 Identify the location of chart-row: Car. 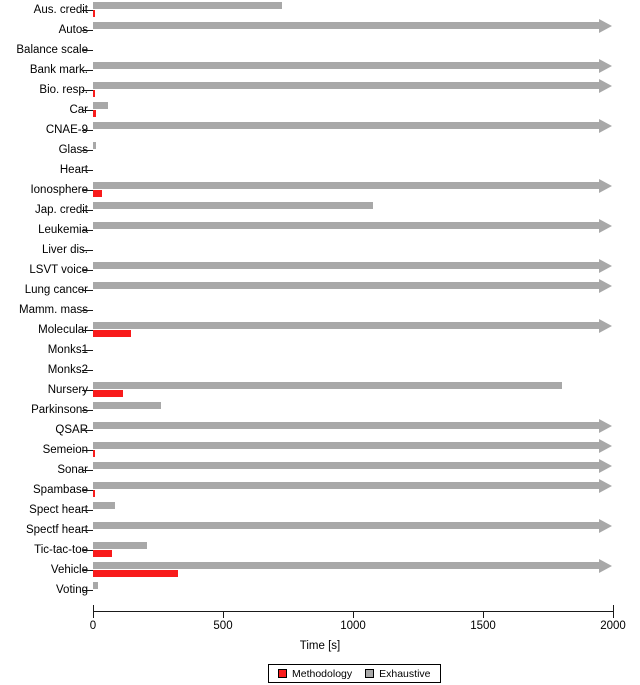
(320, 110).